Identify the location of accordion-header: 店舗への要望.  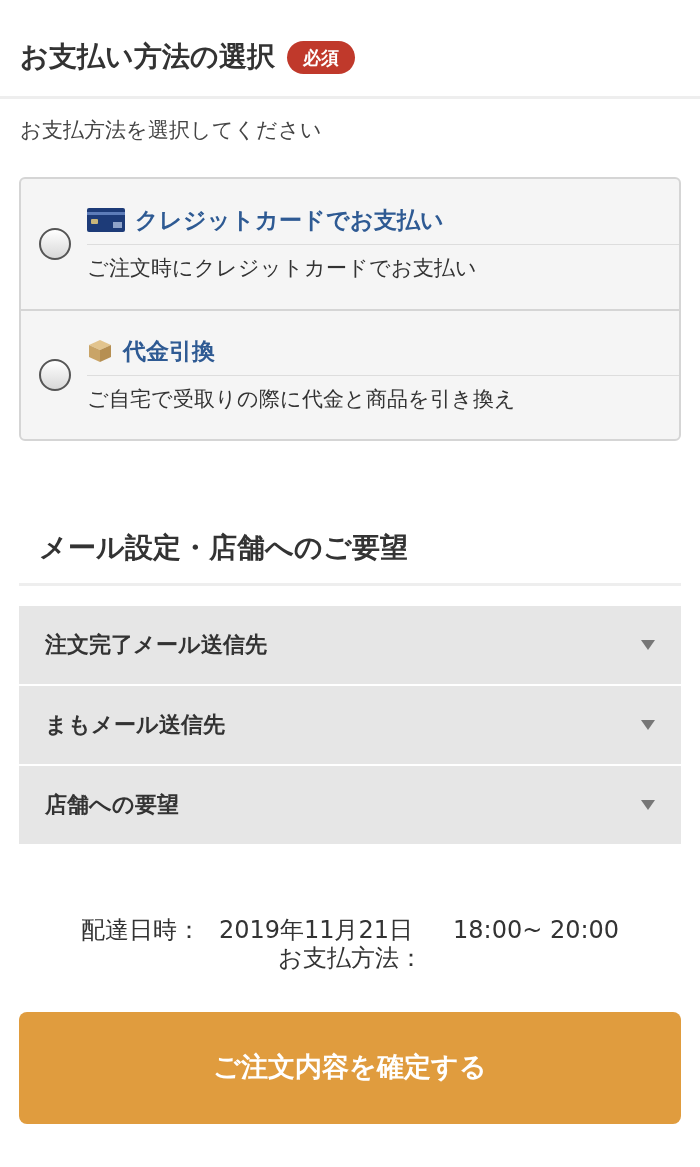
(350, 804).